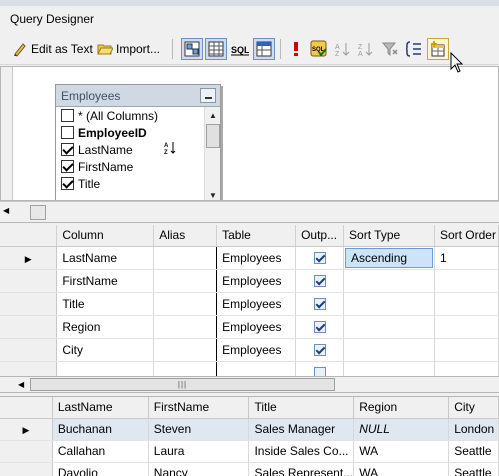  Describe the element at coordinates (100, 408) in the screenshot. I see `result-header-lastname: LastName` at that location.